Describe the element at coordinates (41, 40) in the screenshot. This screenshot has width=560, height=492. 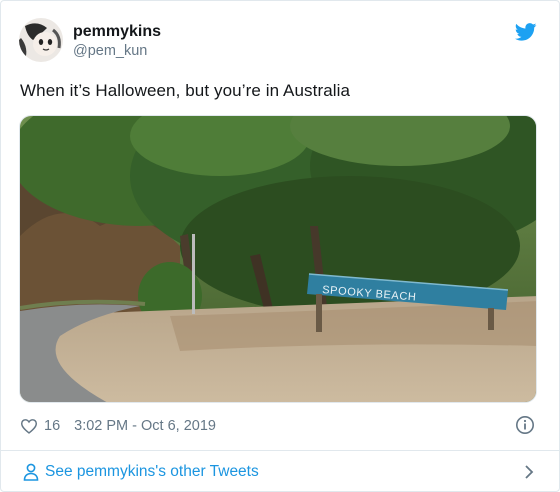
I see `avatar` at that location.